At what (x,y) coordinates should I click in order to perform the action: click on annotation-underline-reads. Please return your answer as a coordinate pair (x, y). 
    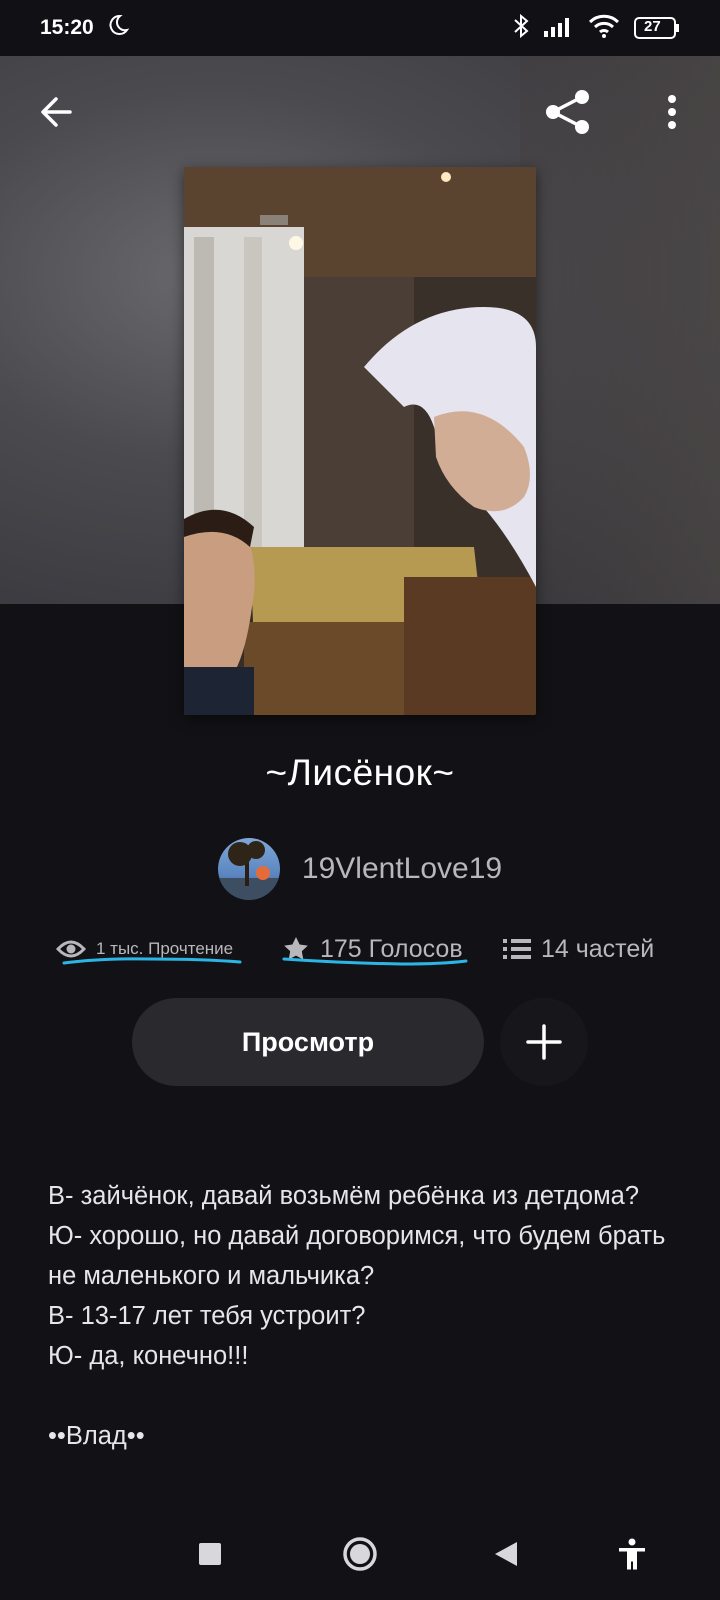
    Looking at the image, I should click on (152, 961).